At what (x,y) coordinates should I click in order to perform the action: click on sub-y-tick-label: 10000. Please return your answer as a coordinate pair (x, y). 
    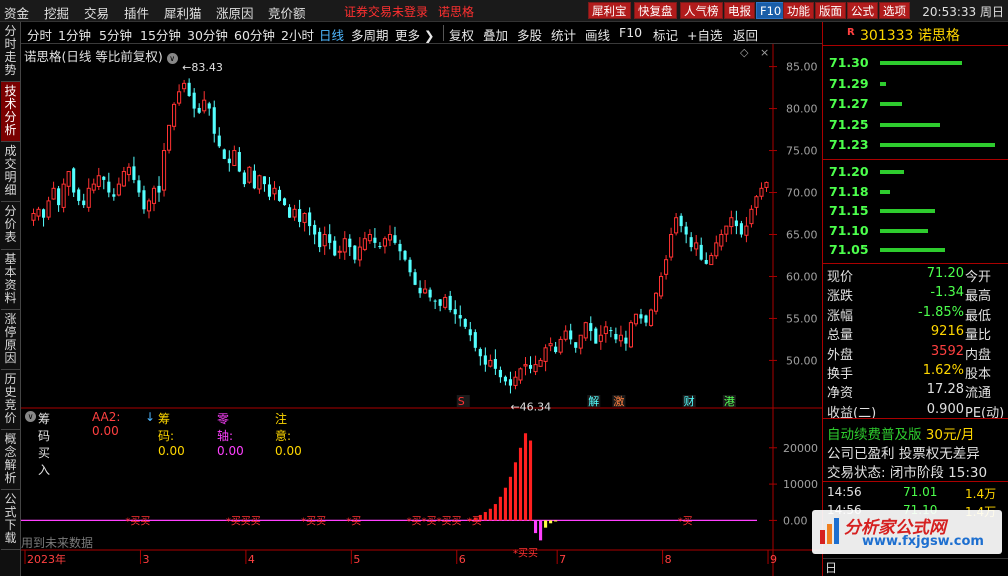
    Looking at the image, I should click on (800, 484).